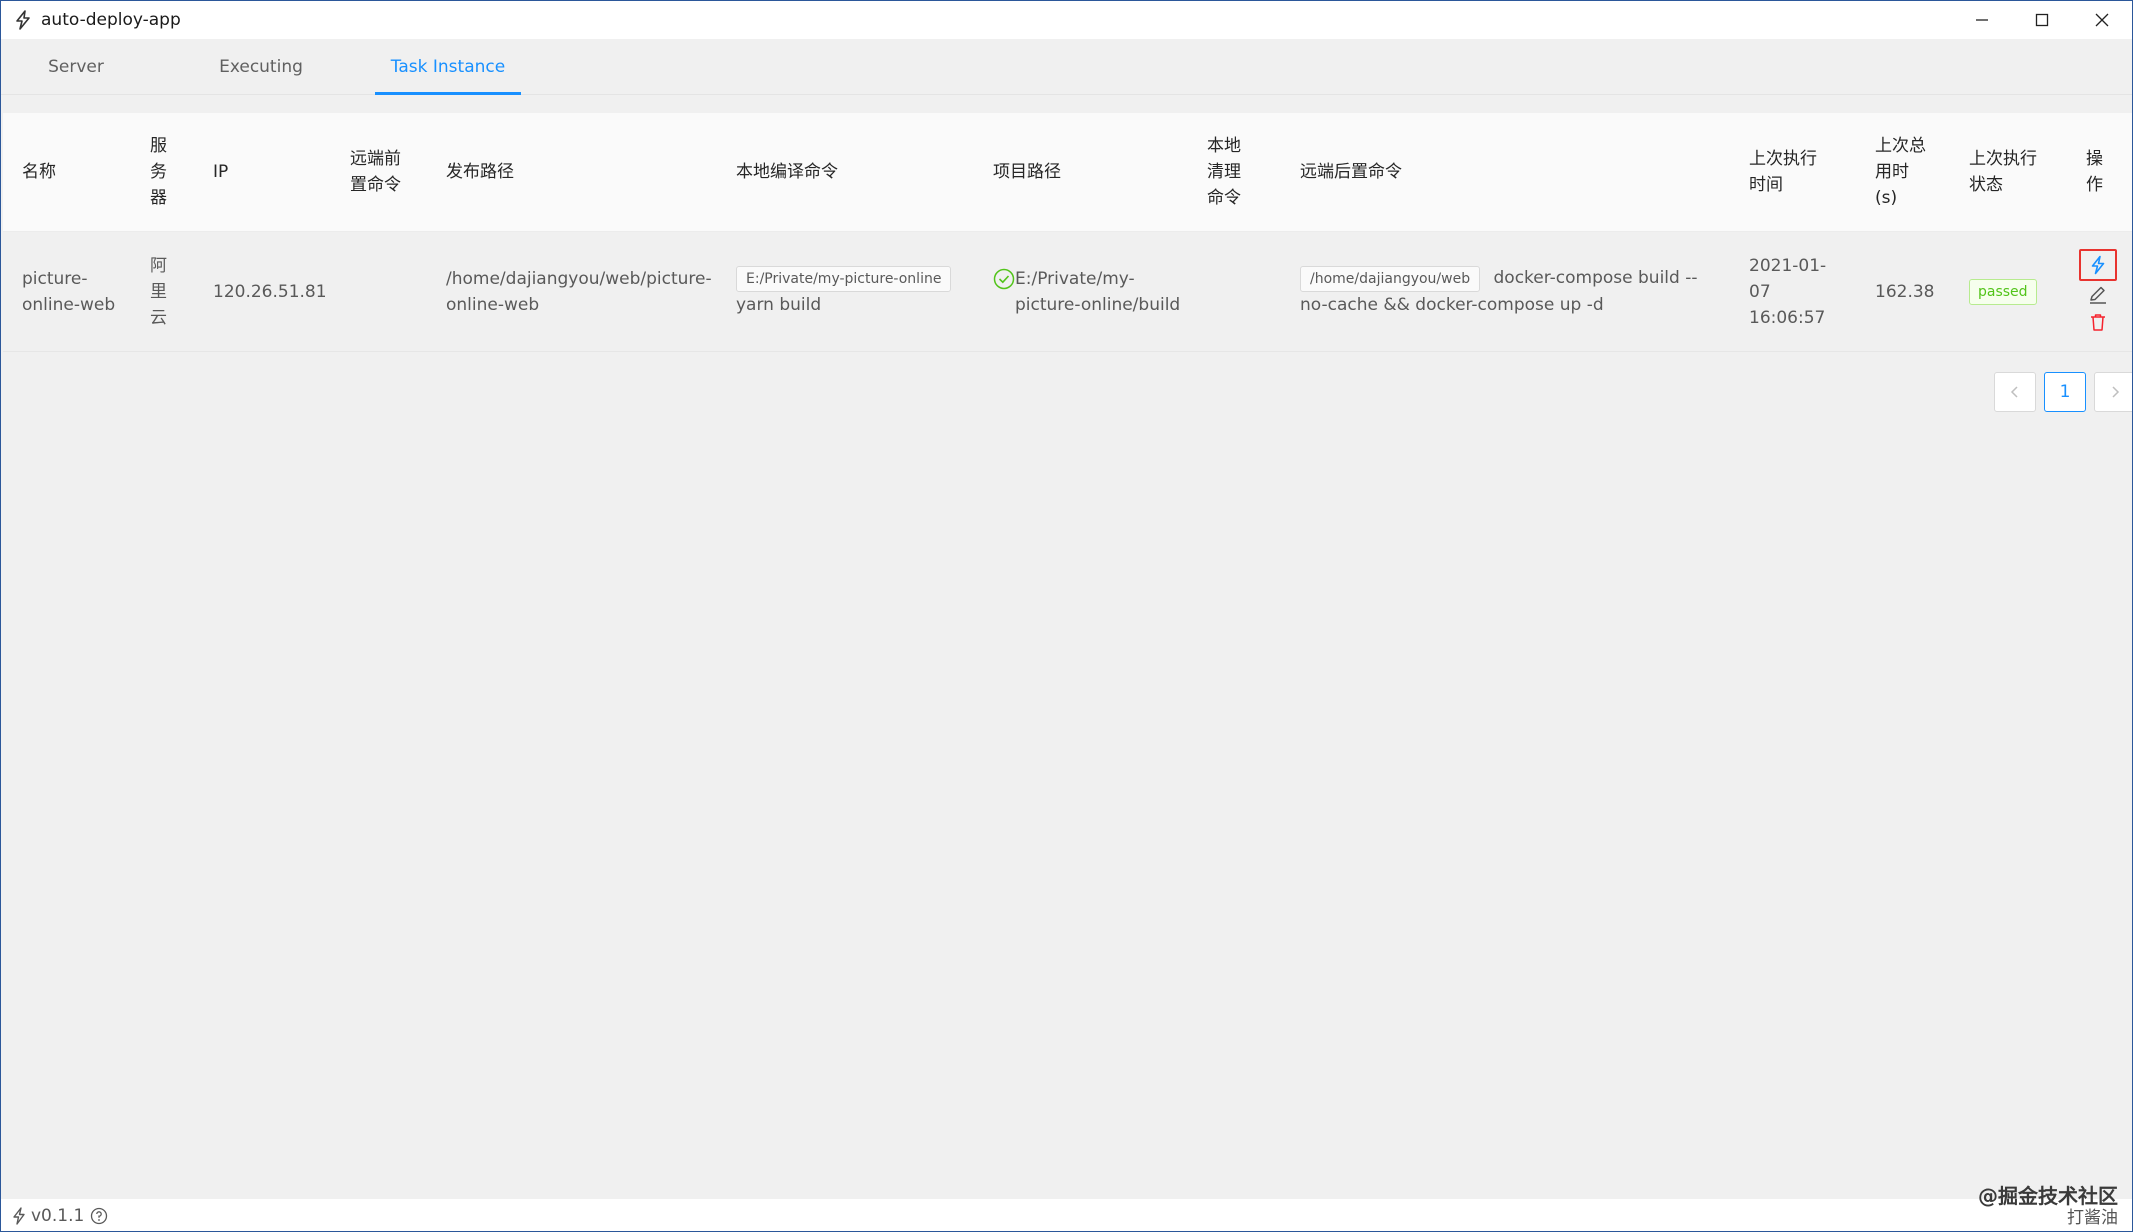 Image resolution: width=2133 pixels, height=1232 pixels. What do you see at coordinates (1066, 1215) in the screenshot?
I see `status-bar: v0.1.1` at bounding box center [1066, 1215].